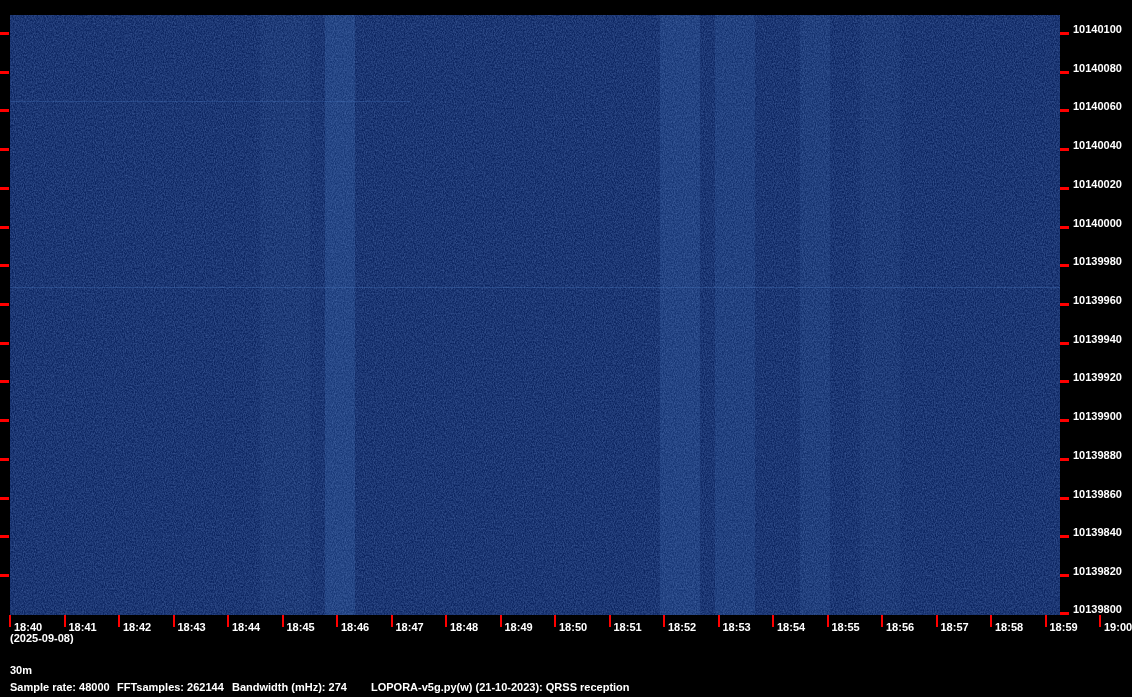 The height and width of the screenshot is (697, 1132). Describe the element at coordinates (1097, 29) in the screenshot. I see `frequency-label: 10140100` at that location.